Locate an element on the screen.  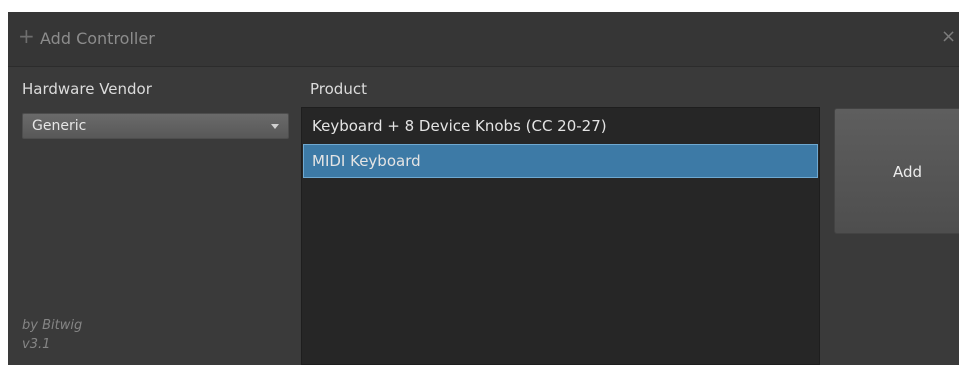
chevron-down-icon is located at coordinates (275, 126).